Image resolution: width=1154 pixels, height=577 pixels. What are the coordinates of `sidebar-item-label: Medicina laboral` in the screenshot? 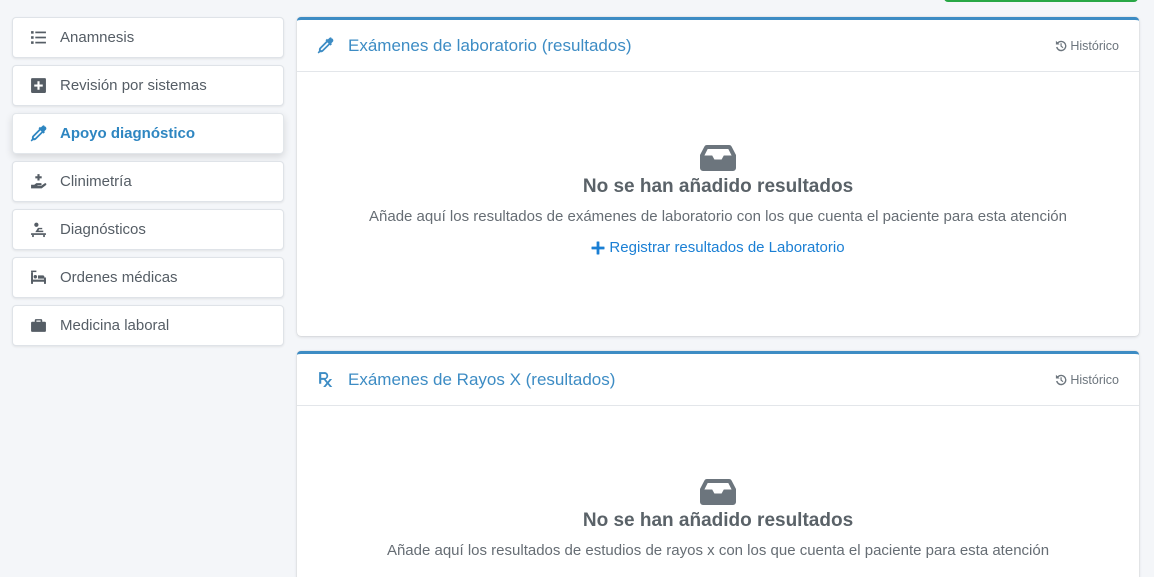 It's located at (115, 325).